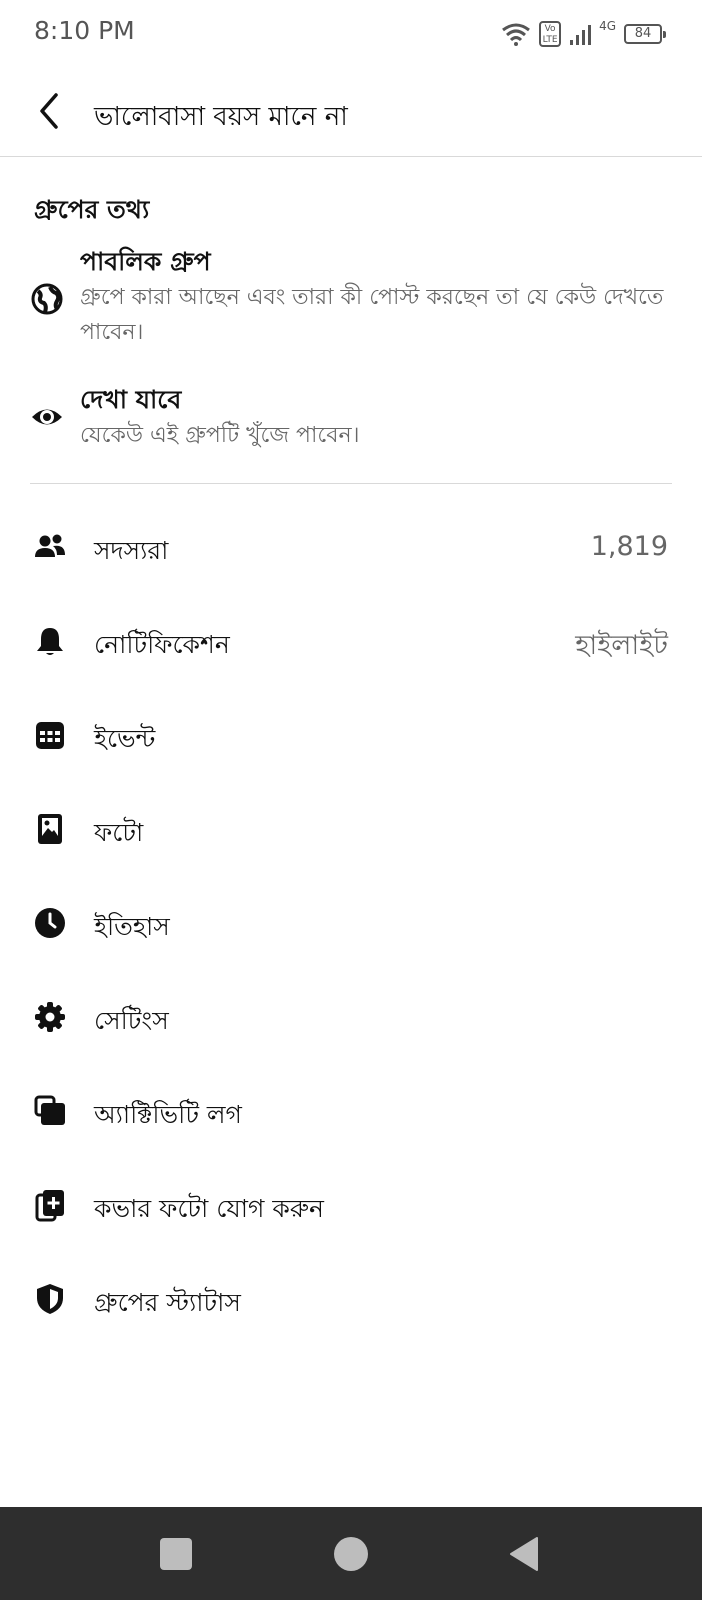  I want to click on volte-label-bottom: LTE, so click(550, 40).